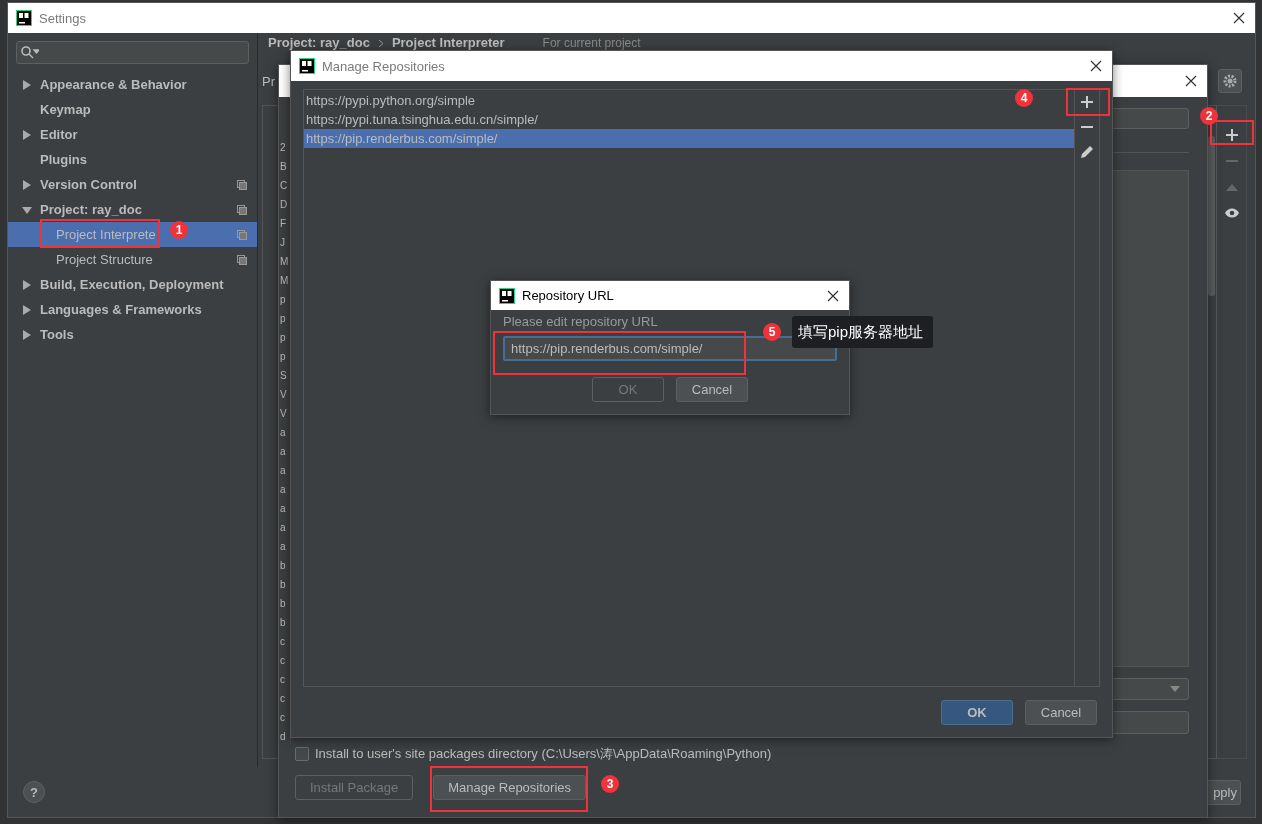  Describe the element at coordinates (422, 119) in the screenshot. I see `repository-item: https://pypi.tuna.tsinghua.edu.cn/simple/` at that location.